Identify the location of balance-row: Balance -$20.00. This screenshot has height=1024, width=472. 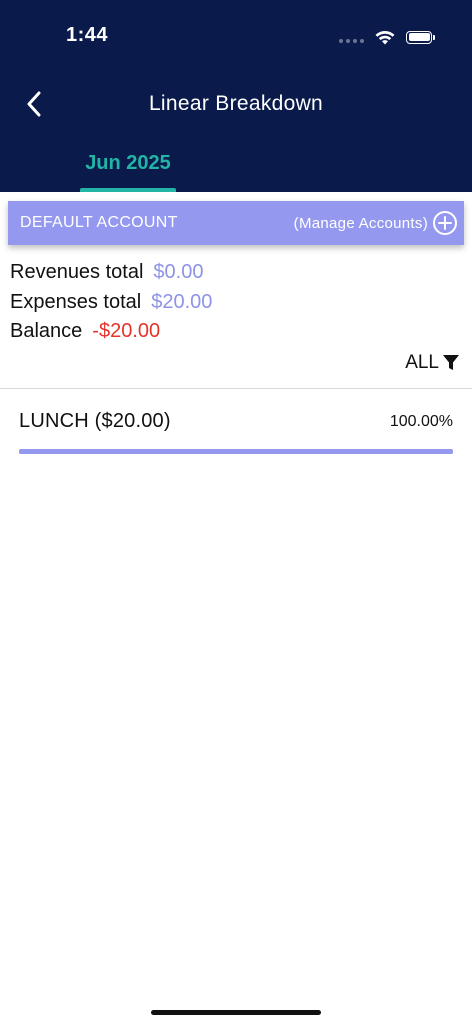
(111, 332).